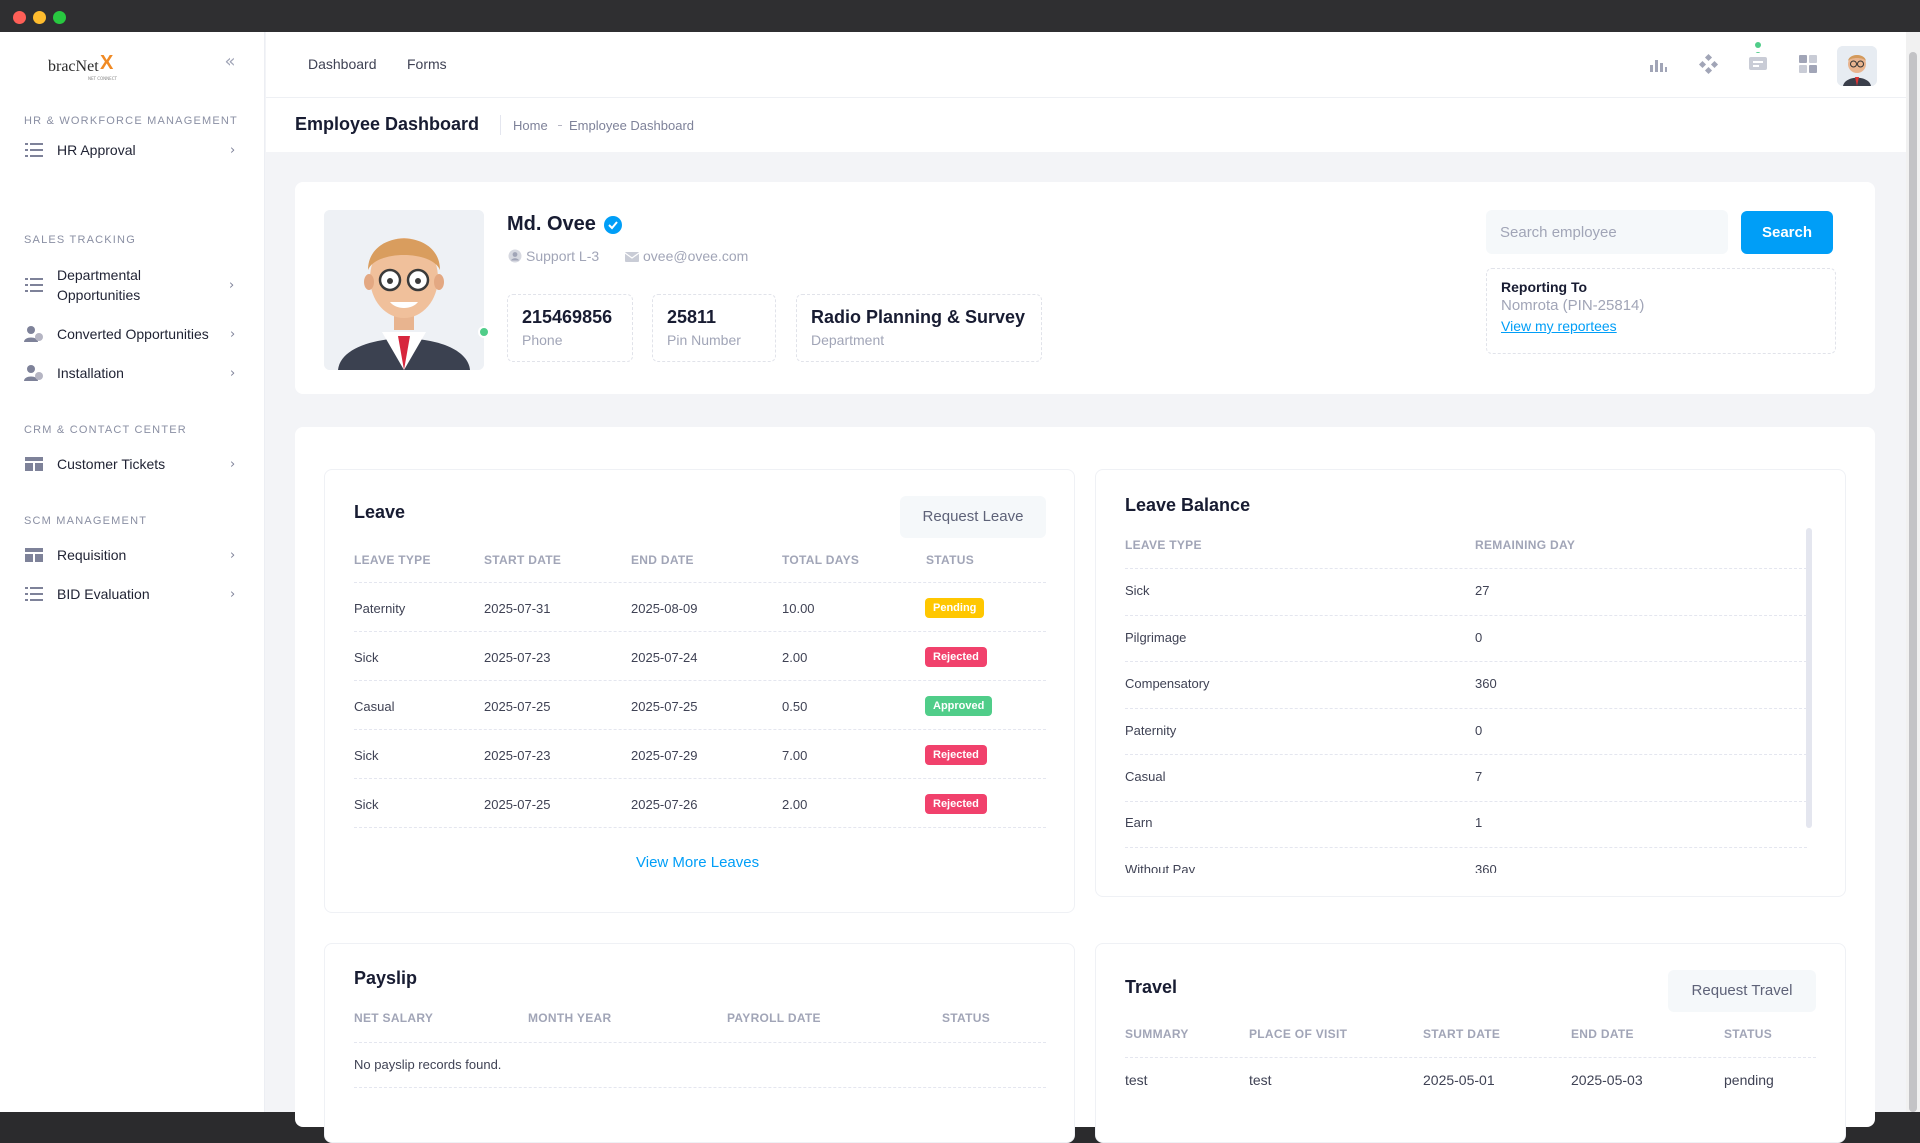  I want to click on section-title-crm: CRM & CONTACT CENTER, so click(105, 430).